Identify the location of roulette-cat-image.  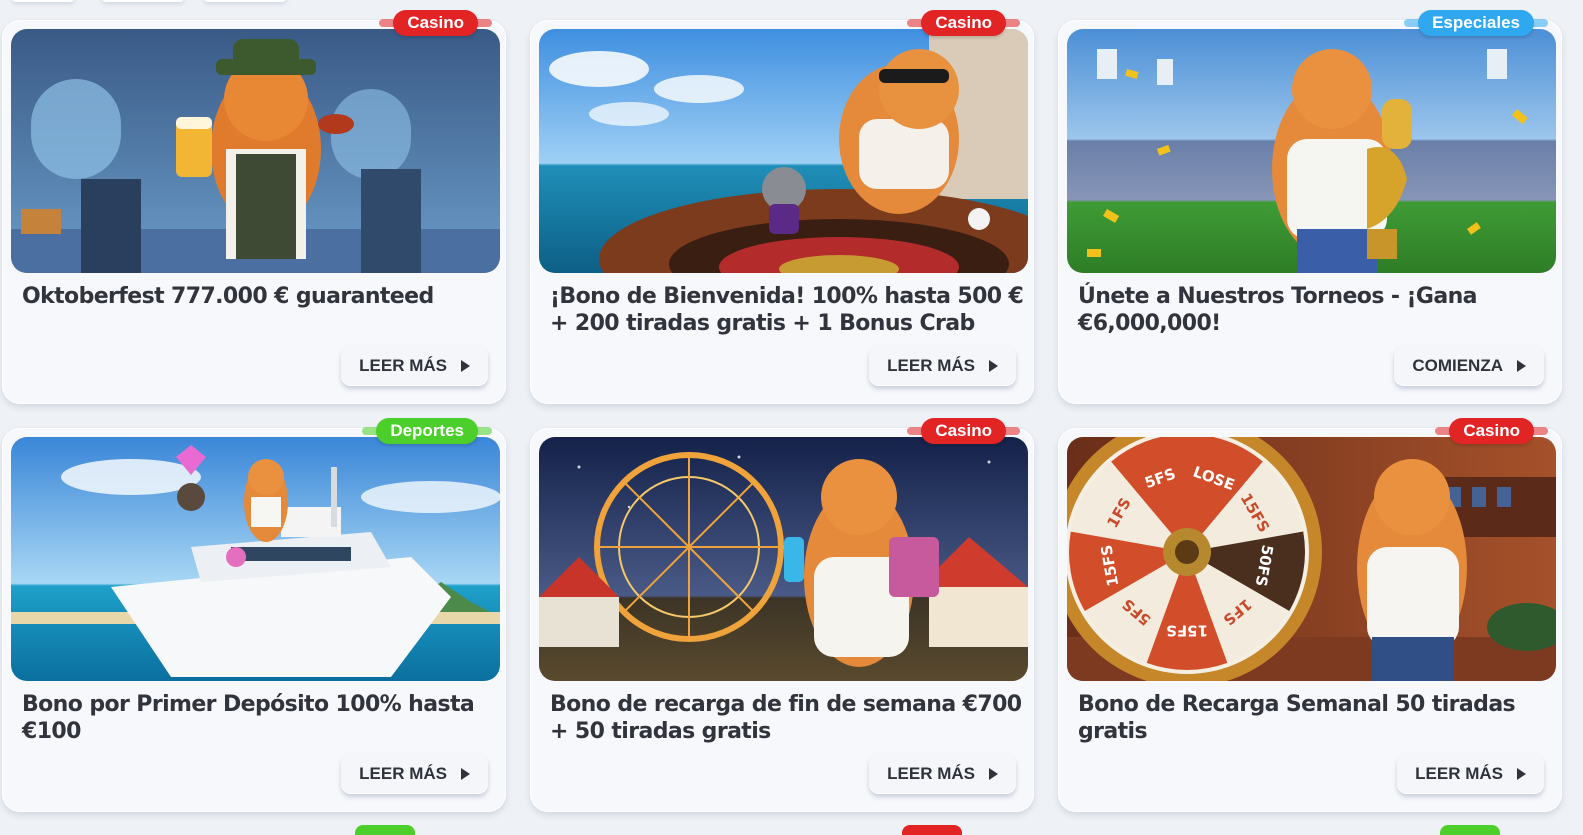
(783, 151).